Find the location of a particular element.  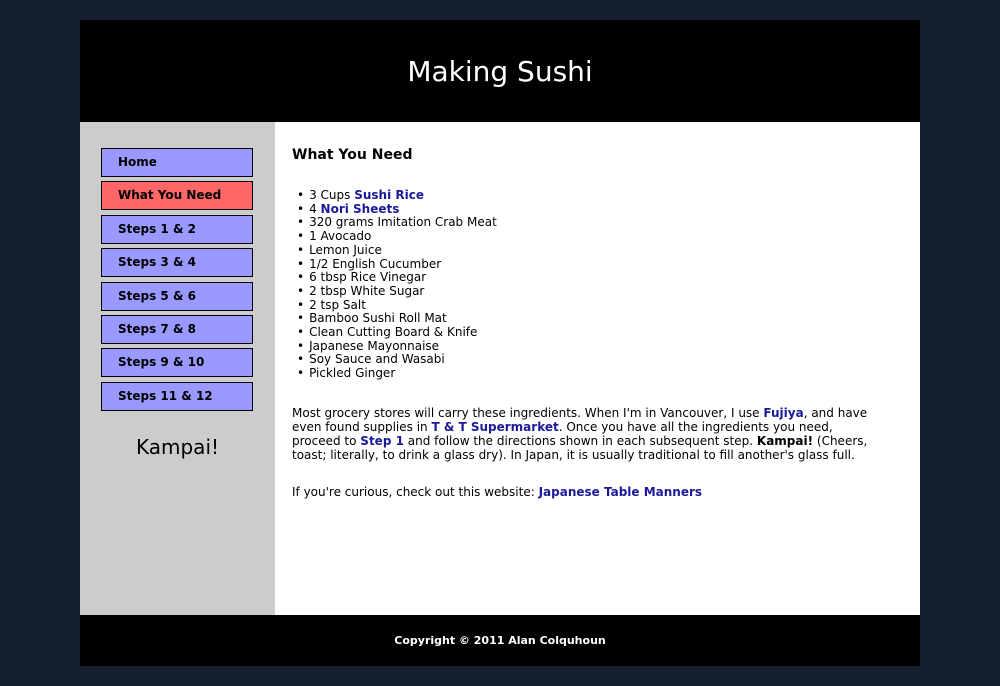

nav-steps-1-2: Steps 1 & 2 is located at coordinates (177, 229).